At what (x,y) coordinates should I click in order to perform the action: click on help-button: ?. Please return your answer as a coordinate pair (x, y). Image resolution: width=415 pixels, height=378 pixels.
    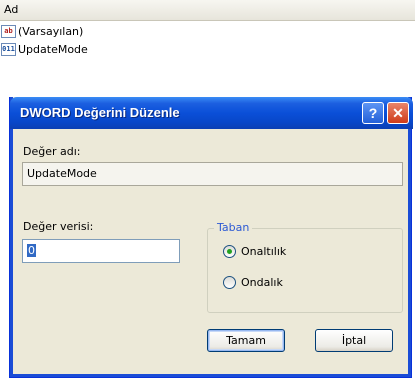
    Looking at the image, I should click on (373, 113).